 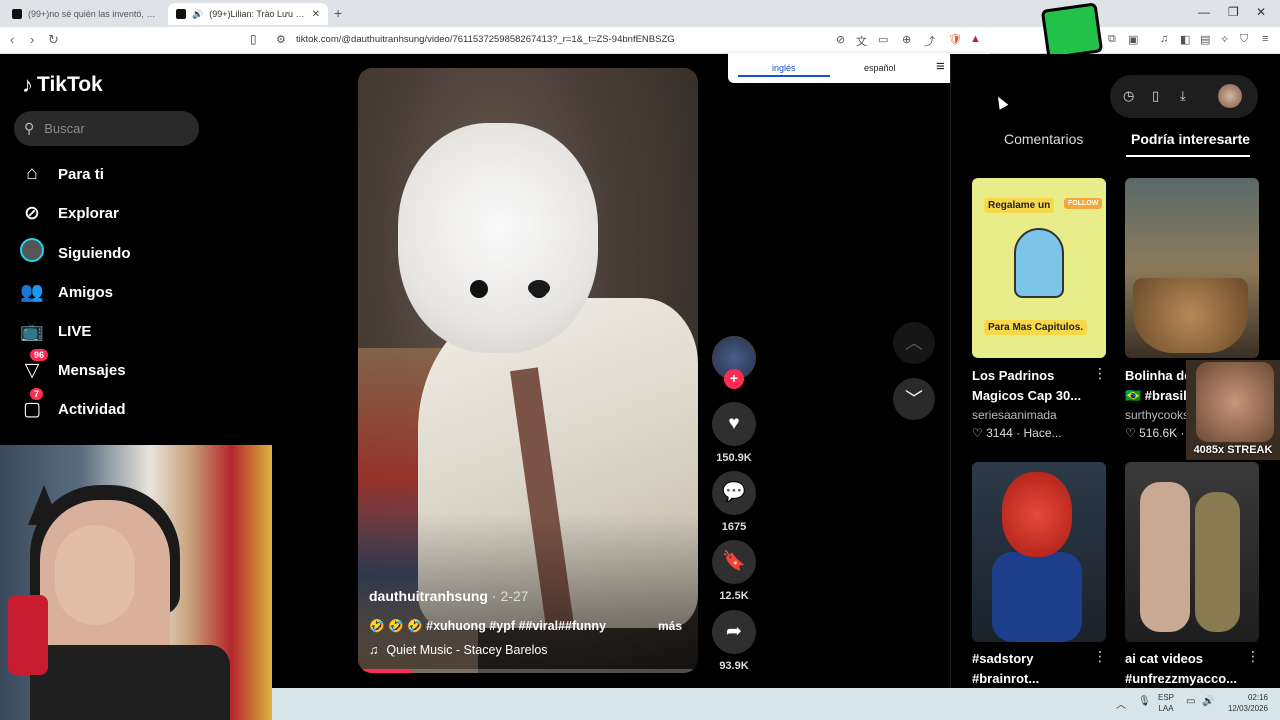 What do you see at coordinates (1121, 703) in the screenshot?
I see `tray-chevron-icon: ︿` at bounding box center [1121, 703].